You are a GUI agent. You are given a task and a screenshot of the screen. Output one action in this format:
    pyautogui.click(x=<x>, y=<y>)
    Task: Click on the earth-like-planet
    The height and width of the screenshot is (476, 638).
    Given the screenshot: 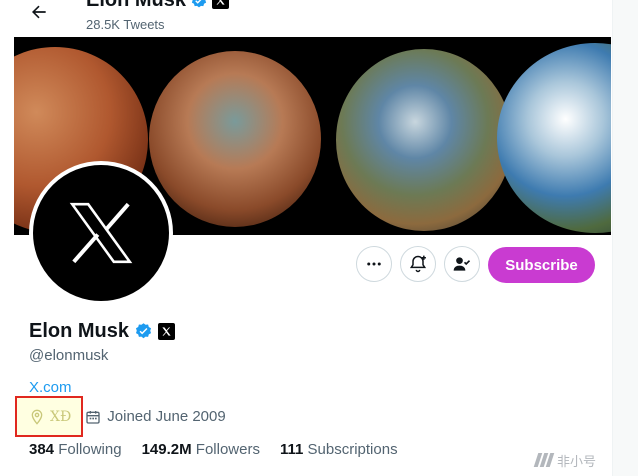 What is the action you would take?
    pyautogui.click(x=554, y=138)
    